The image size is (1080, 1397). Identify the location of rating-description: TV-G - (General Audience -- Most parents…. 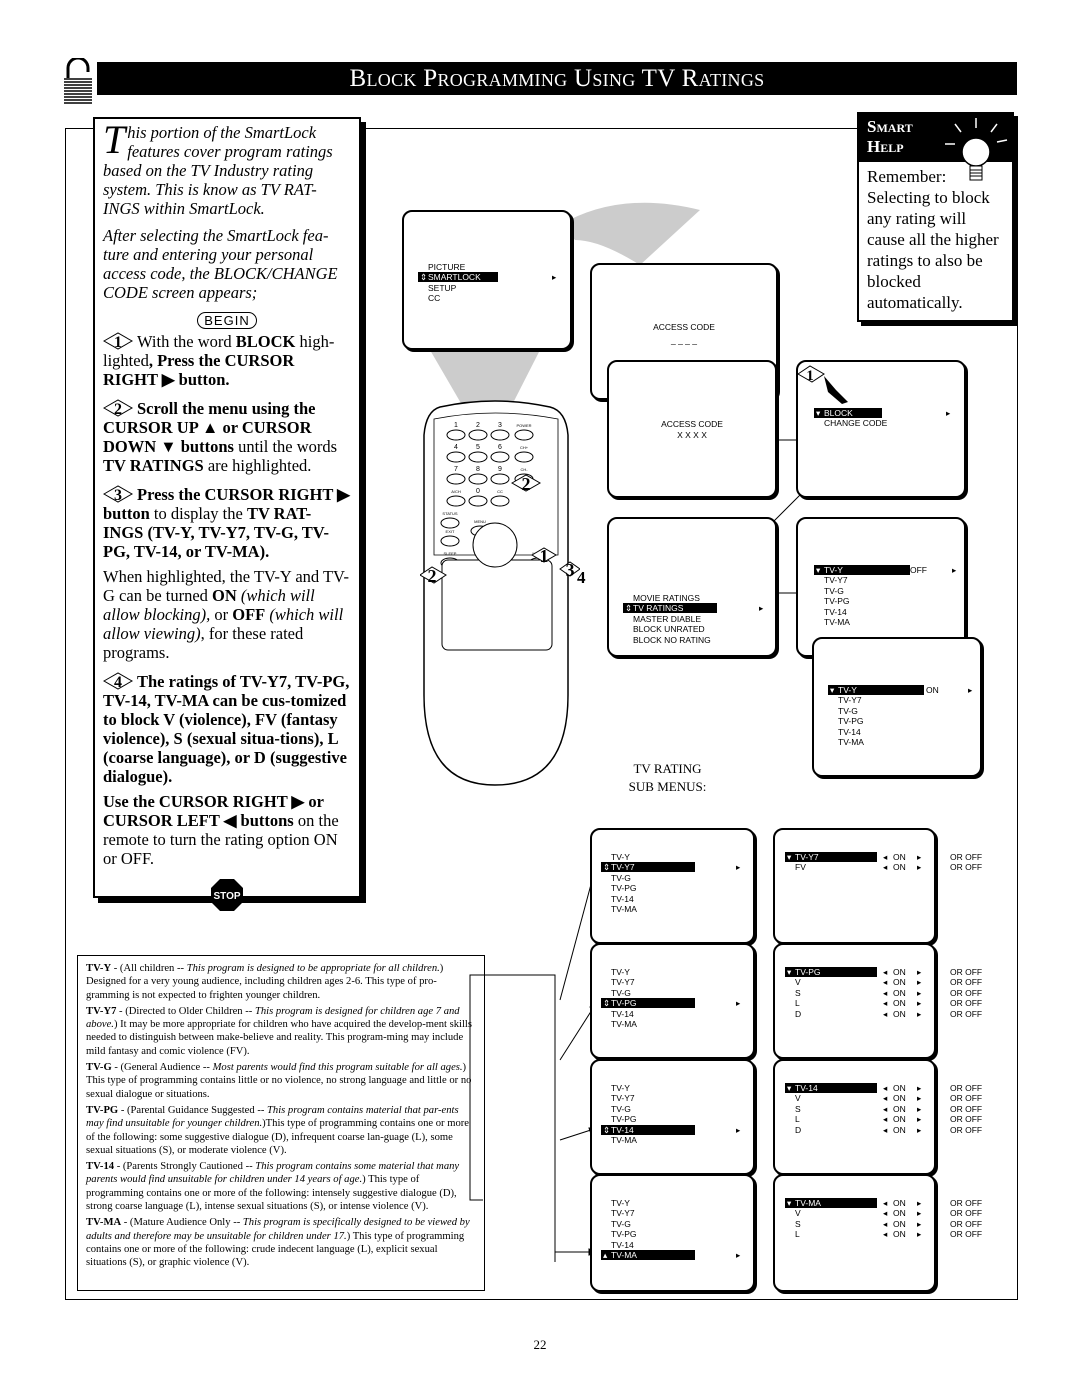
(279, 1081).